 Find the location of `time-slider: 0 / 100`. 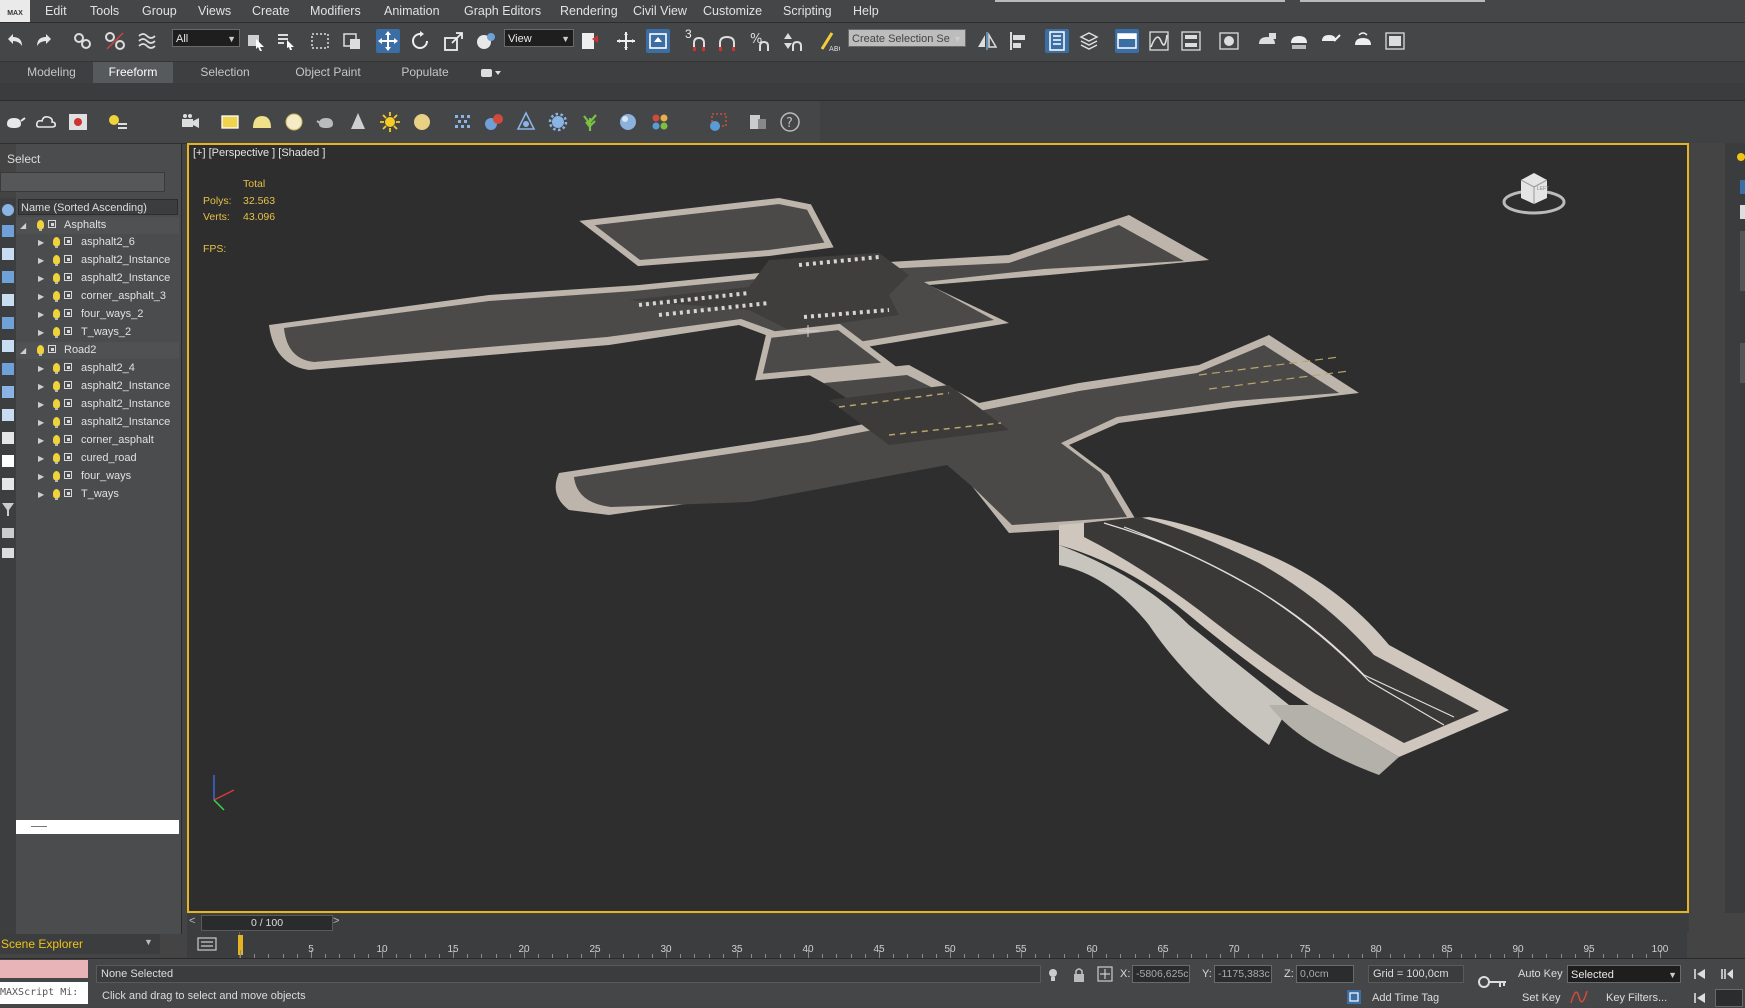

time-slider: 0 / 100 is located at coordinates (267, 923).